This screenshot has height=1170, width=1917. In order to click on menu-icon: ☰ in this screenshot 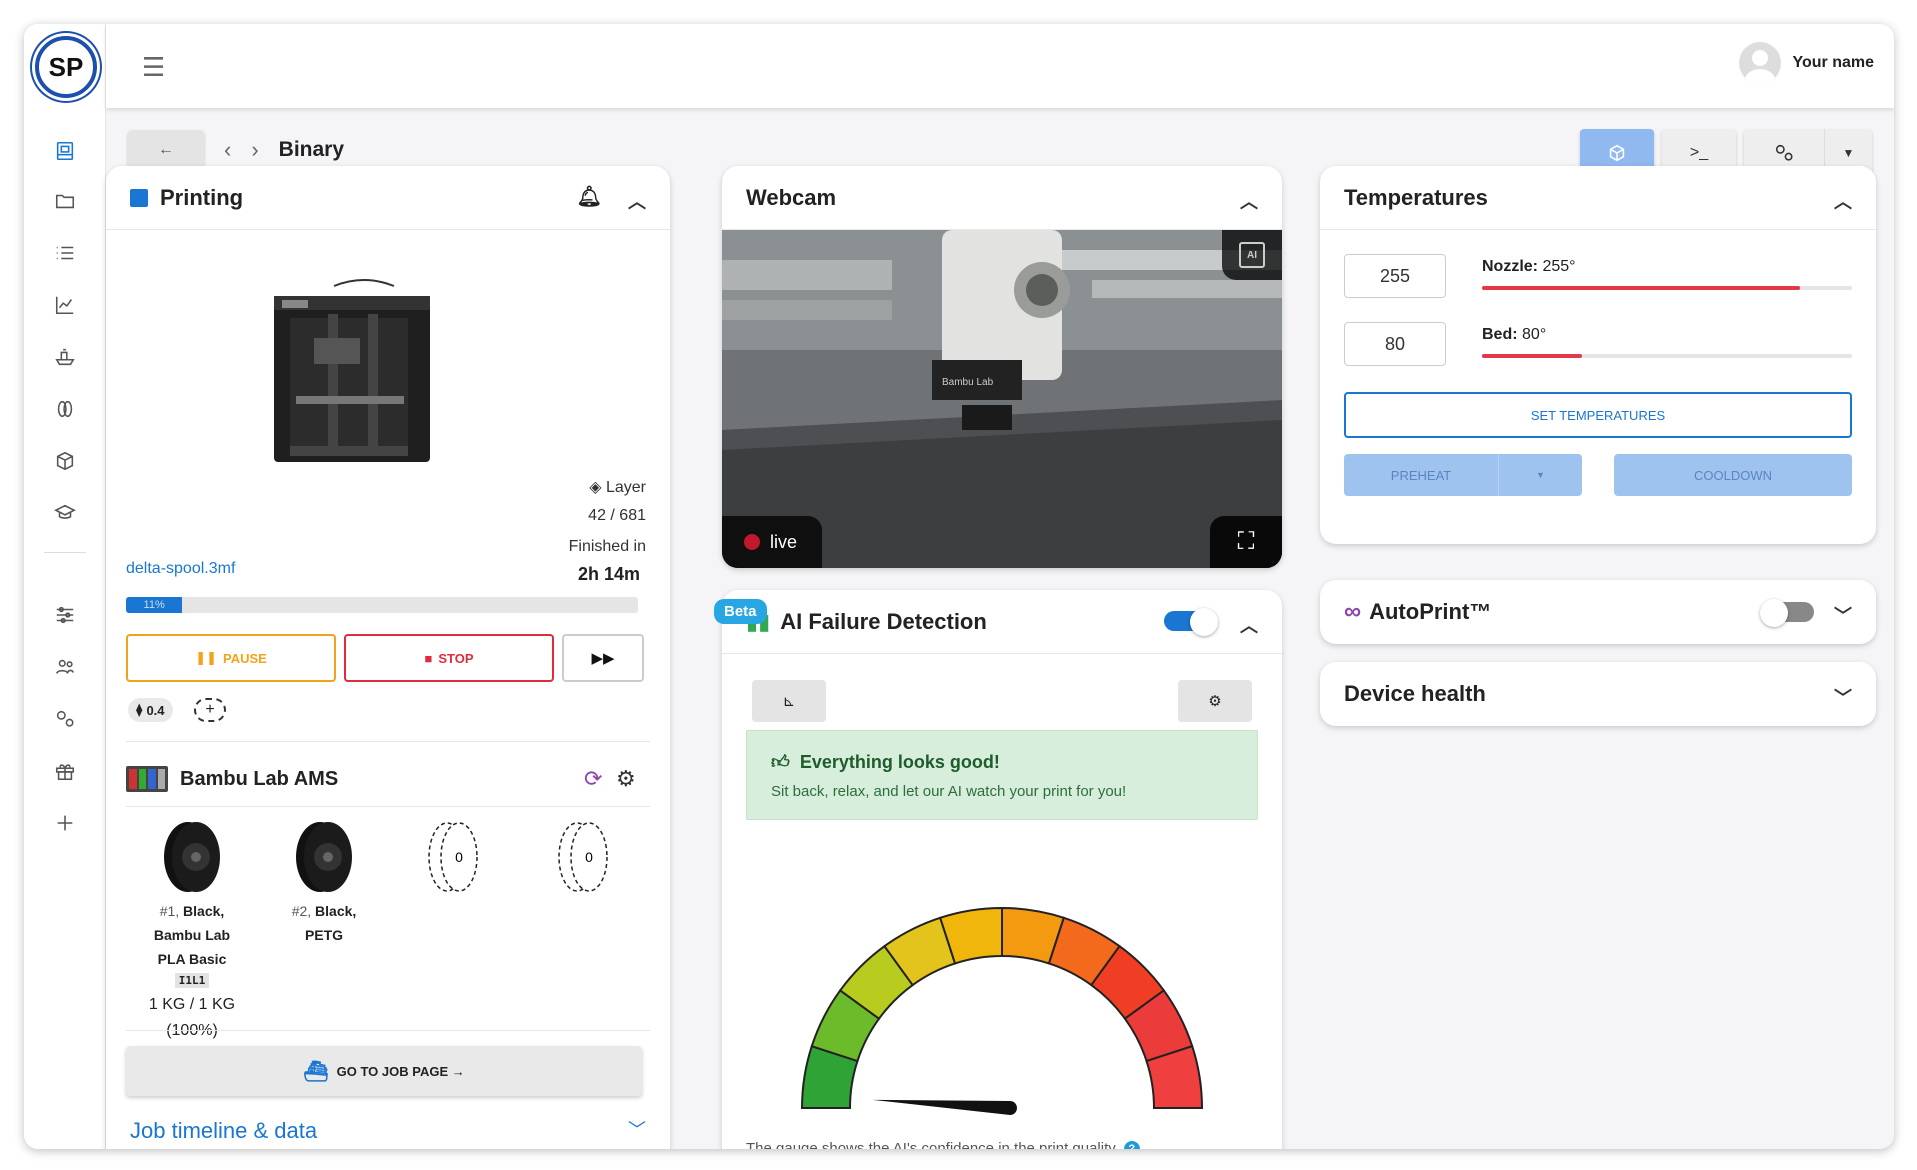, I will do `click(153, 67)`.